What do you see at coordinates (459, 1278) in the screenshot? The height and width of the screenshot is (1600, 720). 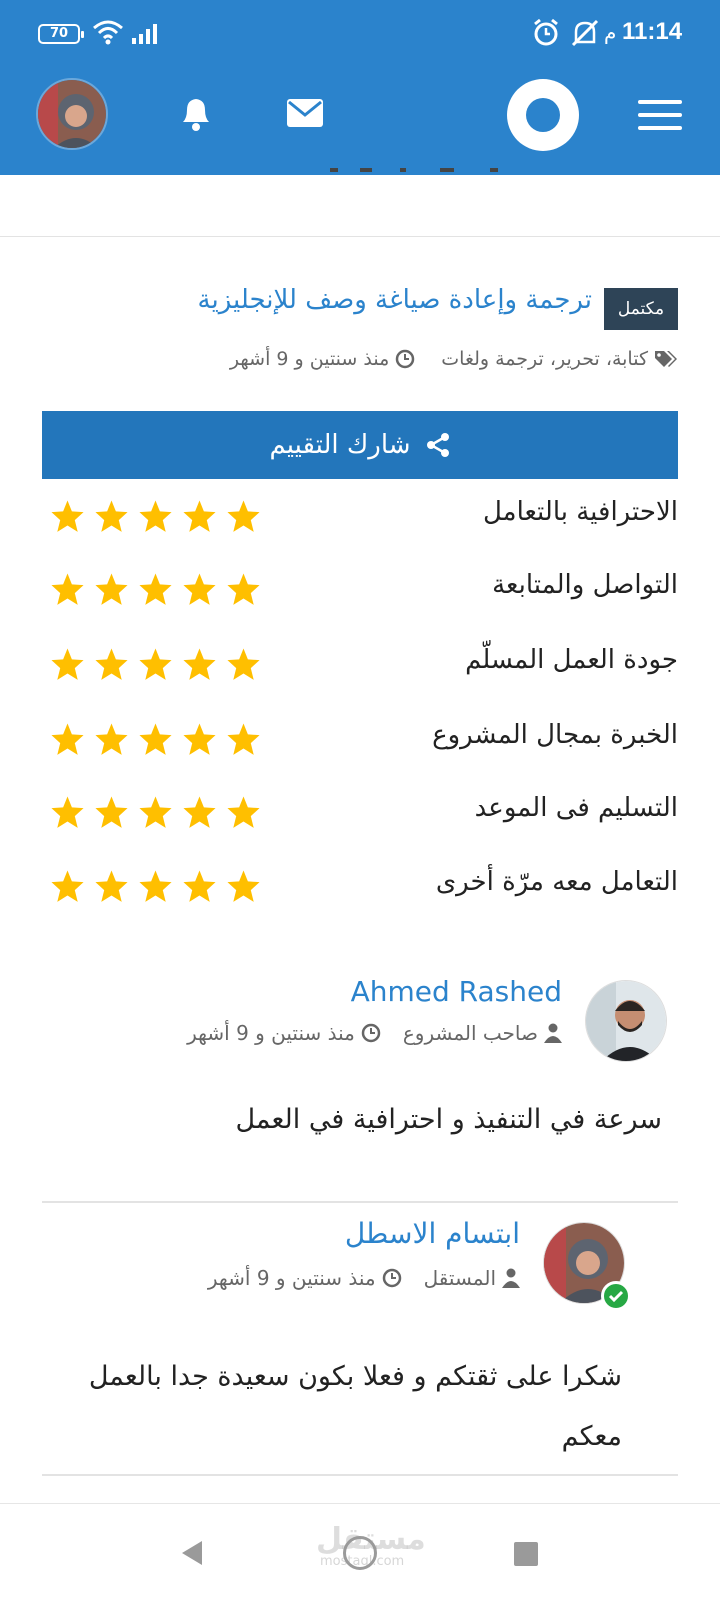 I see `comment-role: المستقل` at bounding box center [459, 1278].